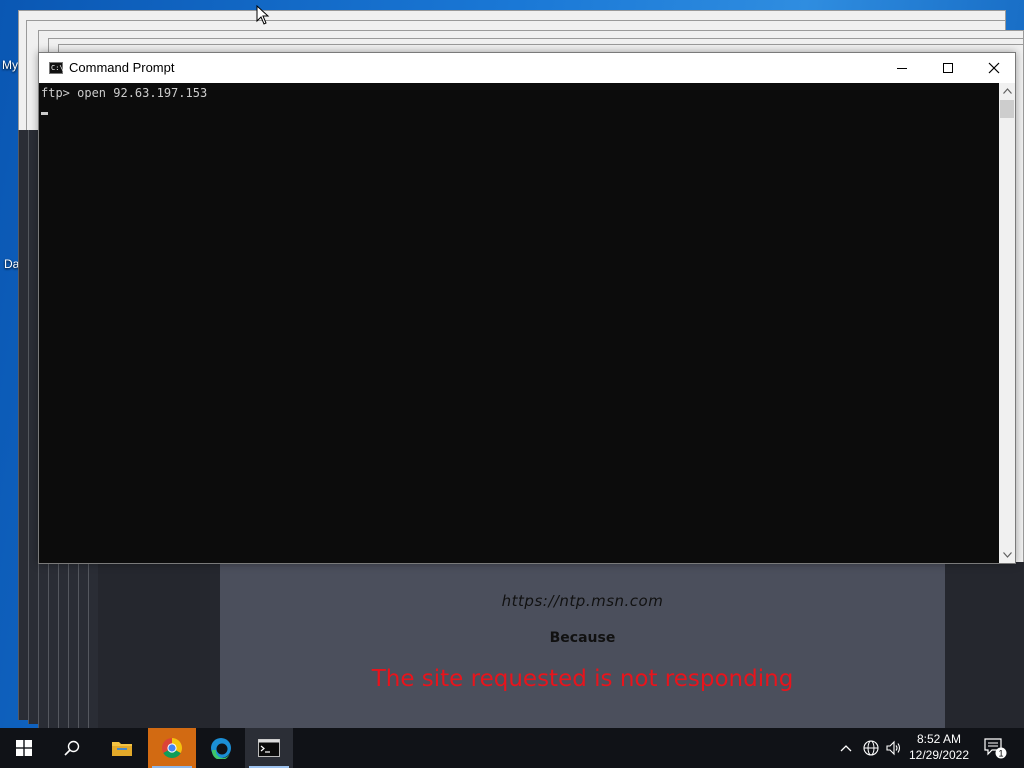  I want to click on search-icon, so click(72, 748).